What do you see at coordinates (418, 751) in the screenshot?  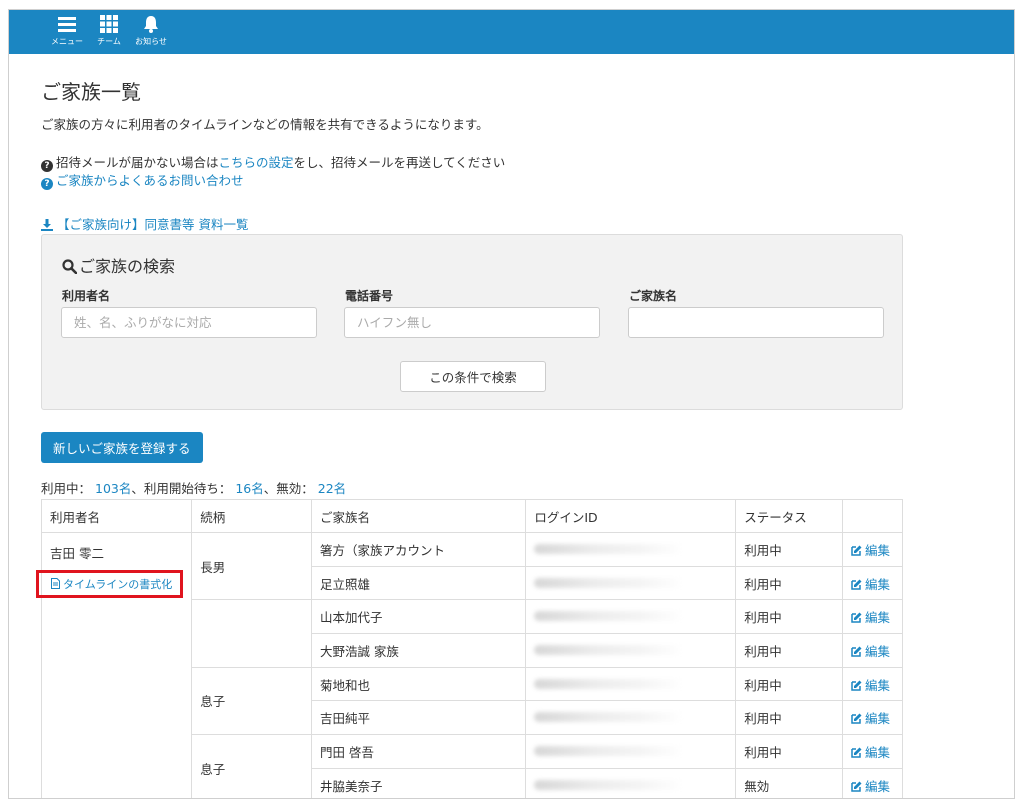 I see `family-name-cell: 門田 啓吾` at bounding box center [418, 751].